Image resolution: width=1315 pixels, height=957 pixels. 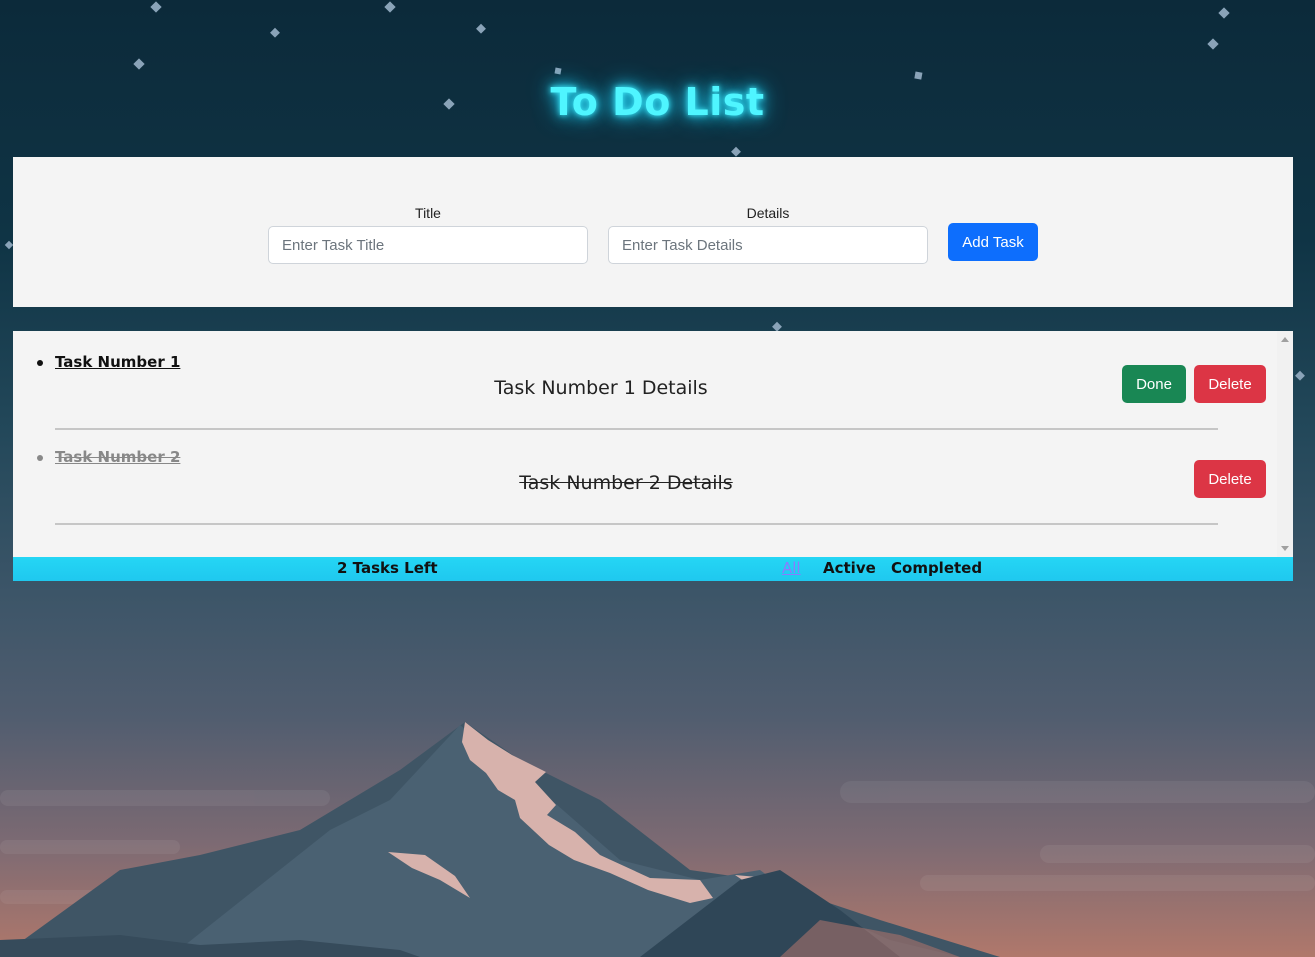 What do you see at coordinates (118, 362) in the screenshot?
I see `task-title: Task Number 1` at bounding box center [118, 362].